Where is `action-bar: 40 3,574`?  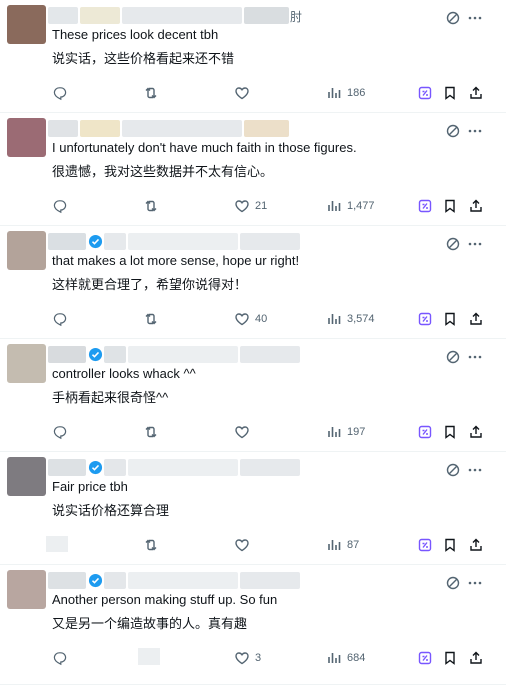 action-bar: 40 3,574 is located at coordinates (253, 319).